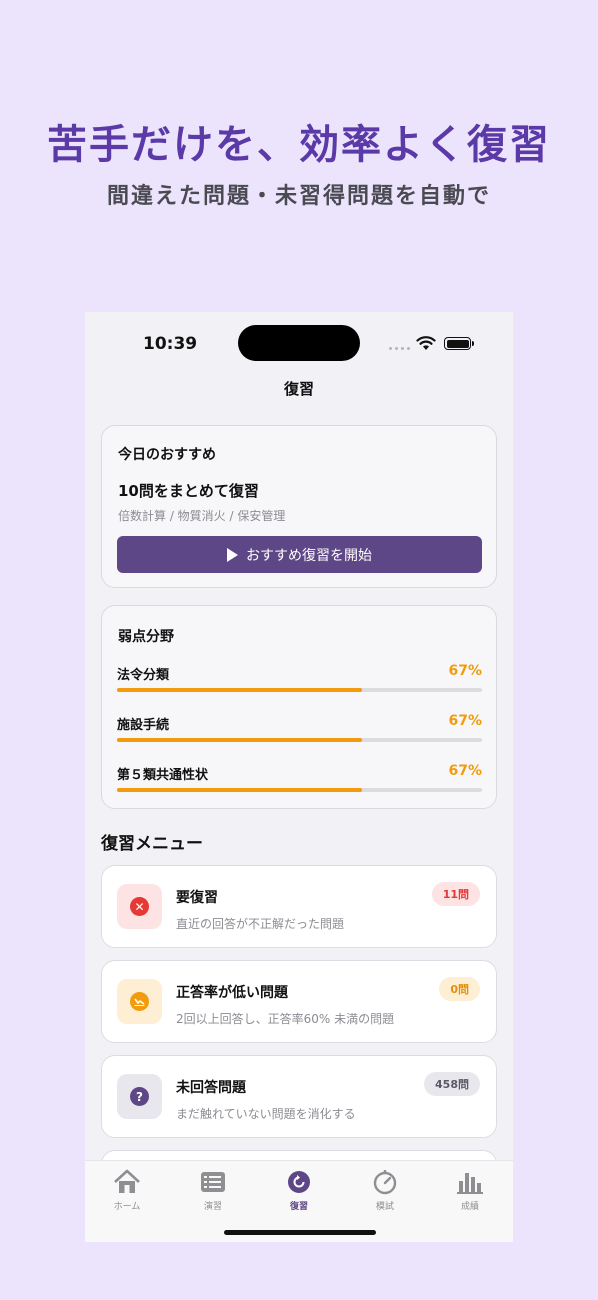  Describe the element at coordinates (299, 145) in the screenshot. I see `hero-title: 苦手だけを、効率よく復習` at that location.